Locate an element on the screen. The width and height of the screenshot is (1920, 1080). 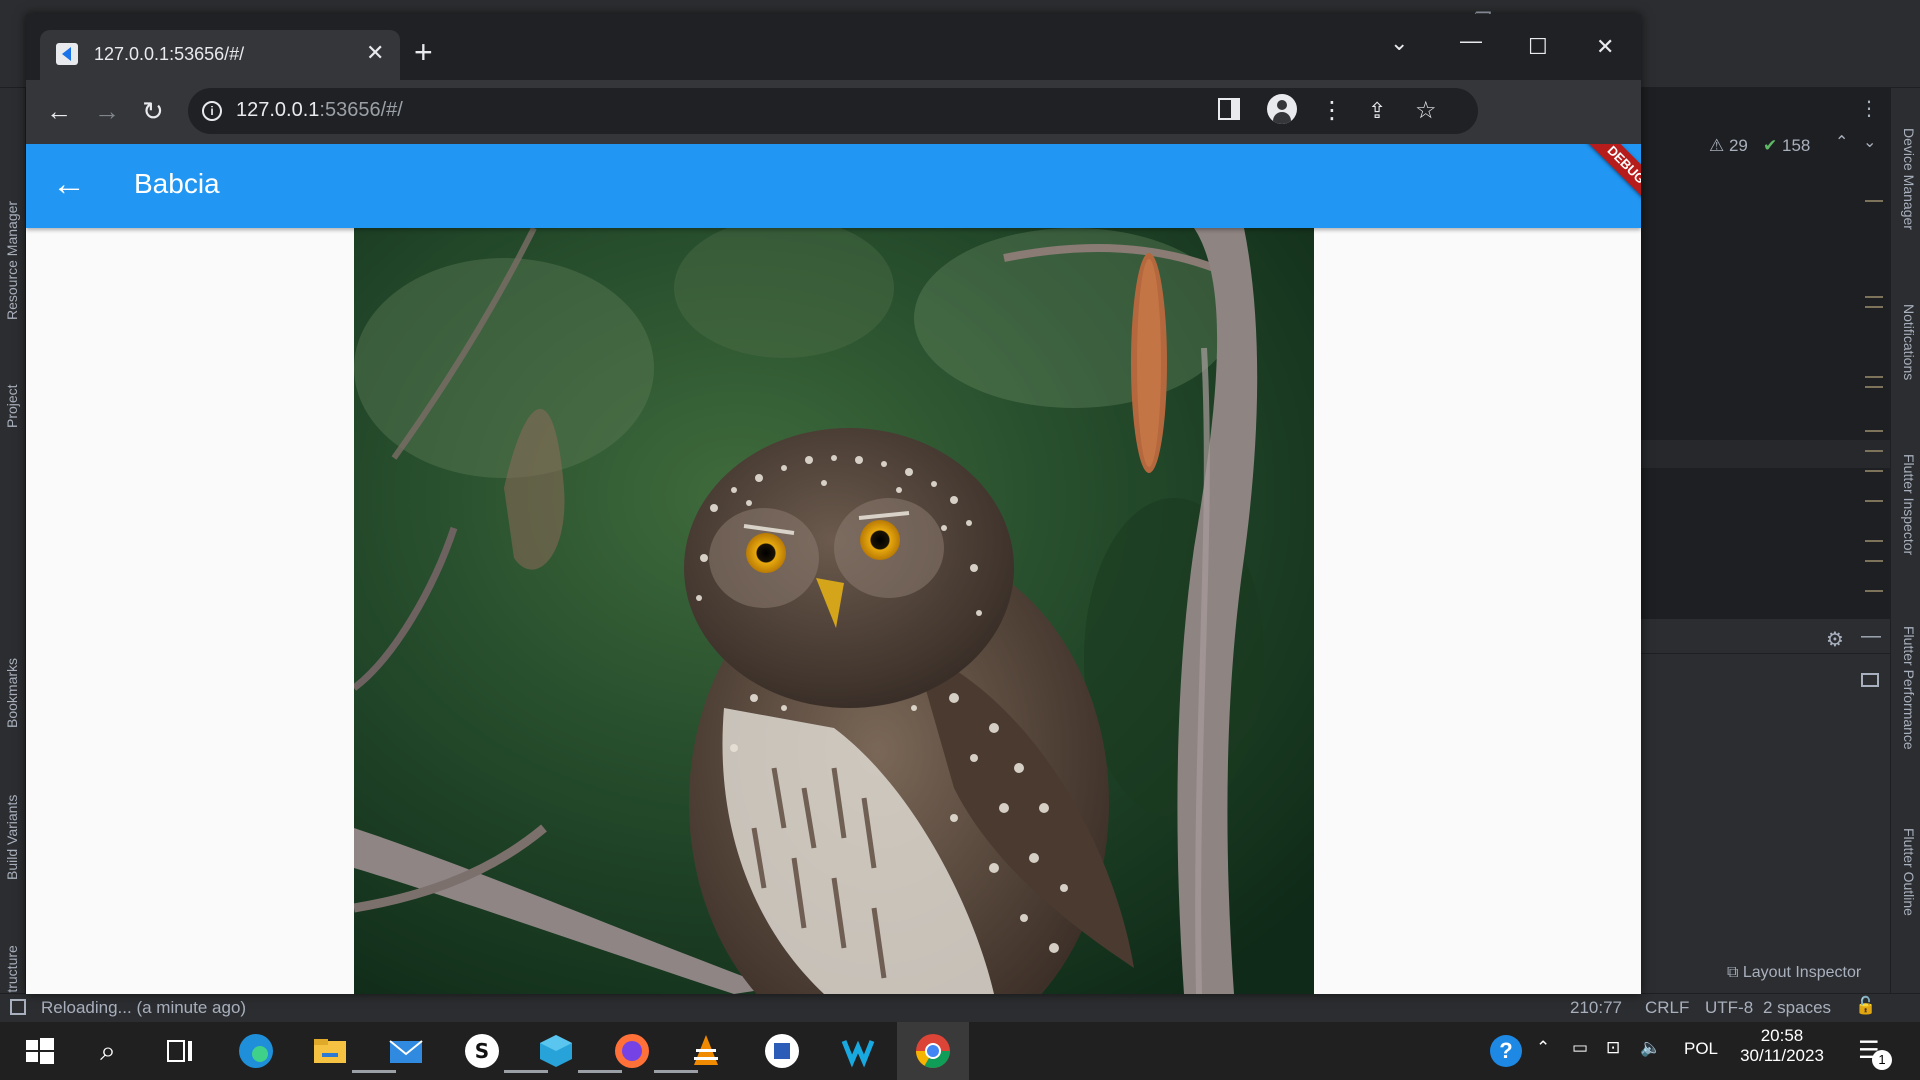
box-app-icon is located at coordinates (578, 1051).